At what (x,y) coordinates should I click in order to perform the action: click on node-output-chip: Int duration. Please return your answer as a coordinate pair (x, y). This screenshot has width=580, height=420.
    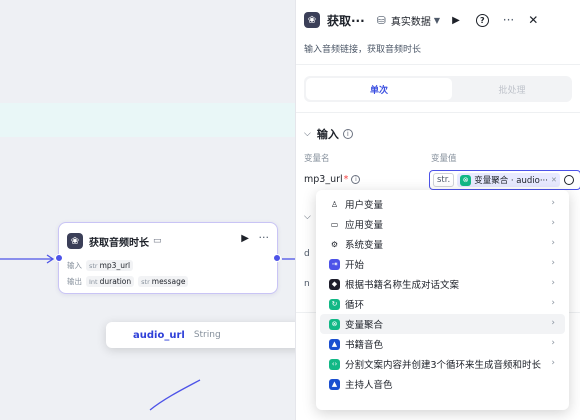
    Looking at the image, I should click on (110, 281).